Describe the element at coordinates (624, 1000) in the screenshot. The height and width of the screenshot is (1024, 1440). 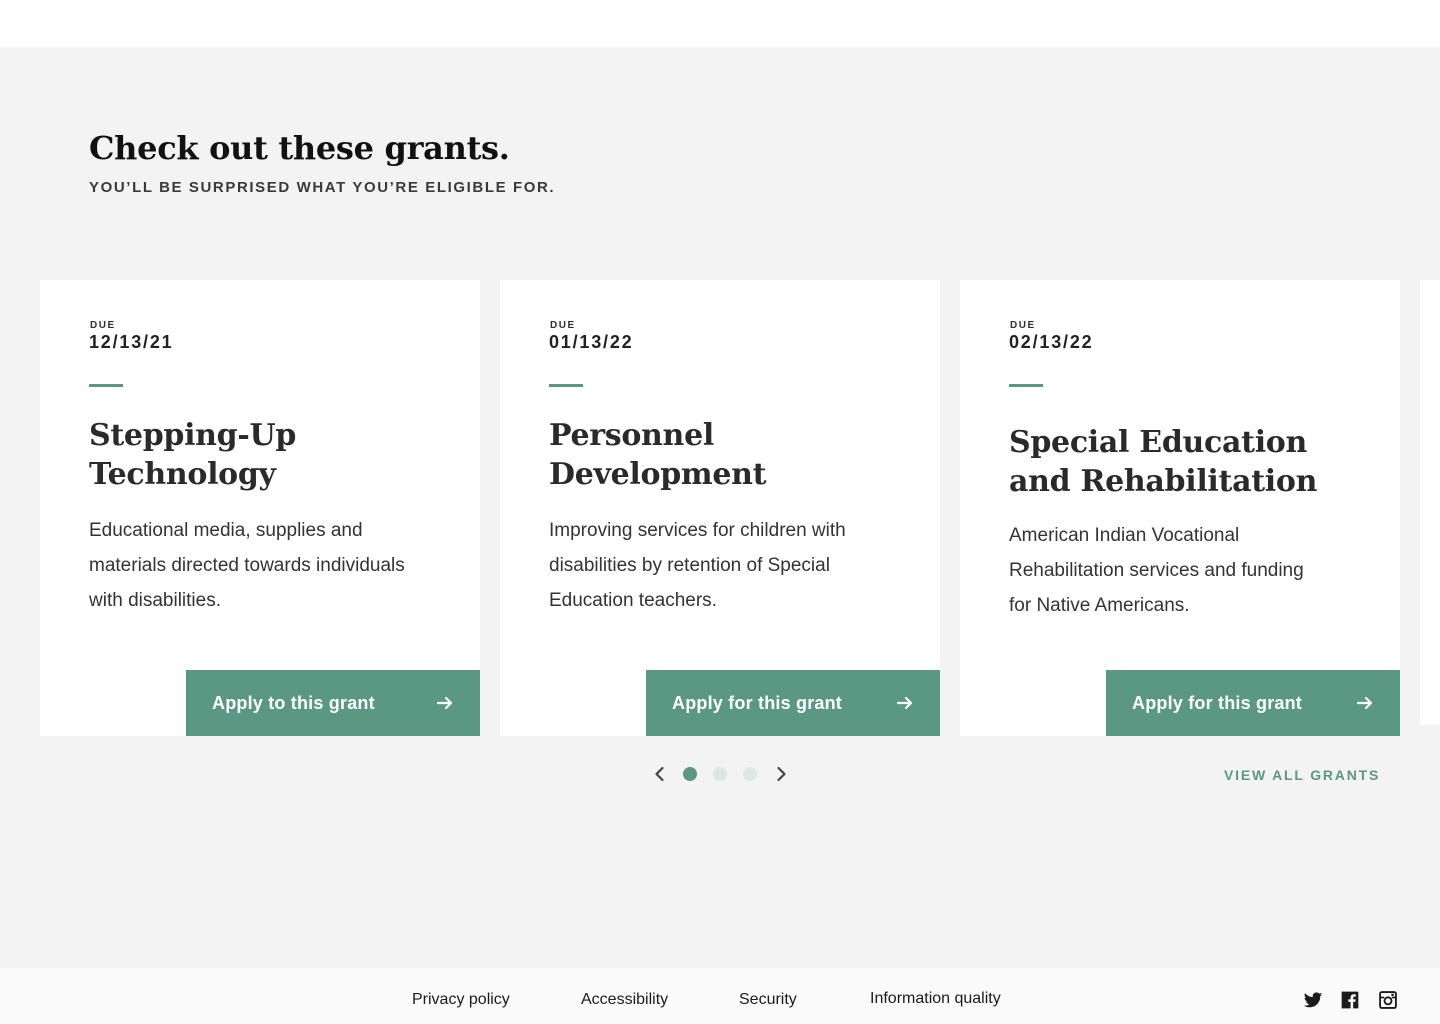
I see `footer-link-accessibility: Accessibility` at that location.